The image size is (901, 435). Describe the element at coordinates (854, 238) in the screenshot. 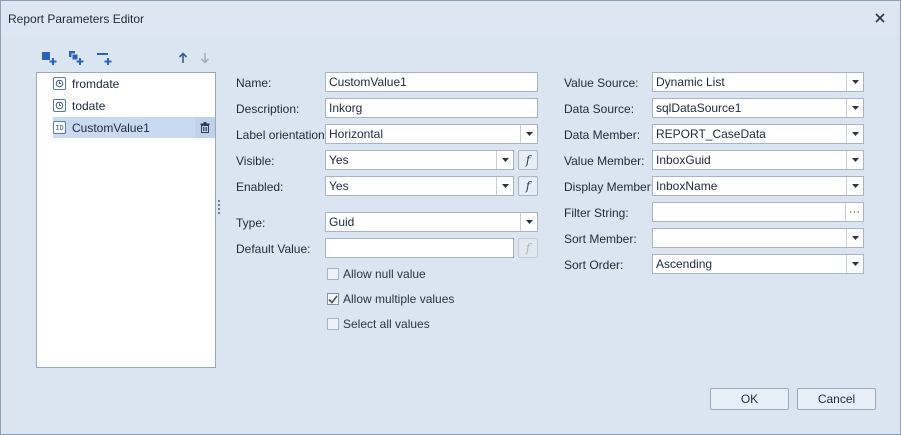

I see `sort-member-dropdown-button` at that location.